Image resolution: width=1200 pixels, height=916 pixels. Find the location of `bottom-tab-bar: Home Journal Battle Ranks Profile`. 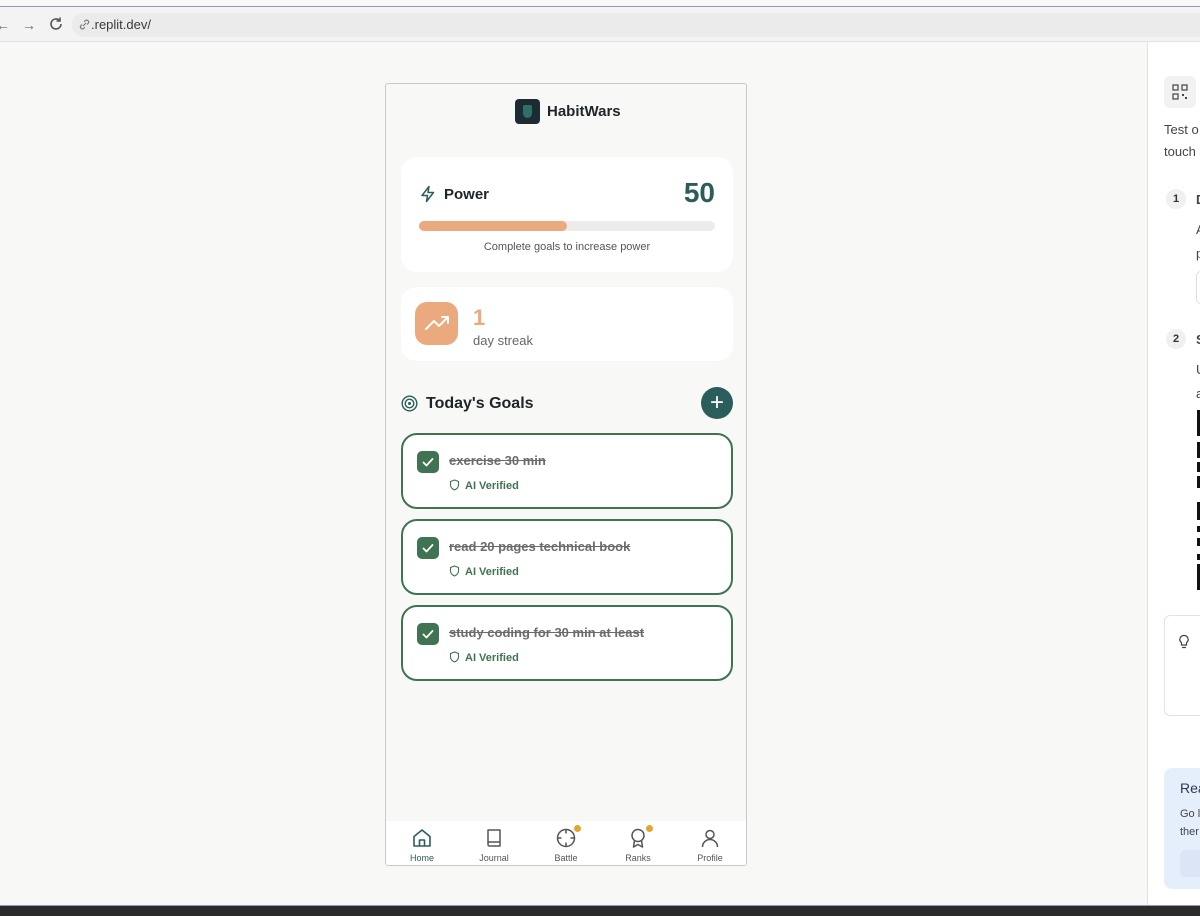

bottom-tab-bar: Home Journal Battle Ranks Profile is located at coordinates (566, 843).